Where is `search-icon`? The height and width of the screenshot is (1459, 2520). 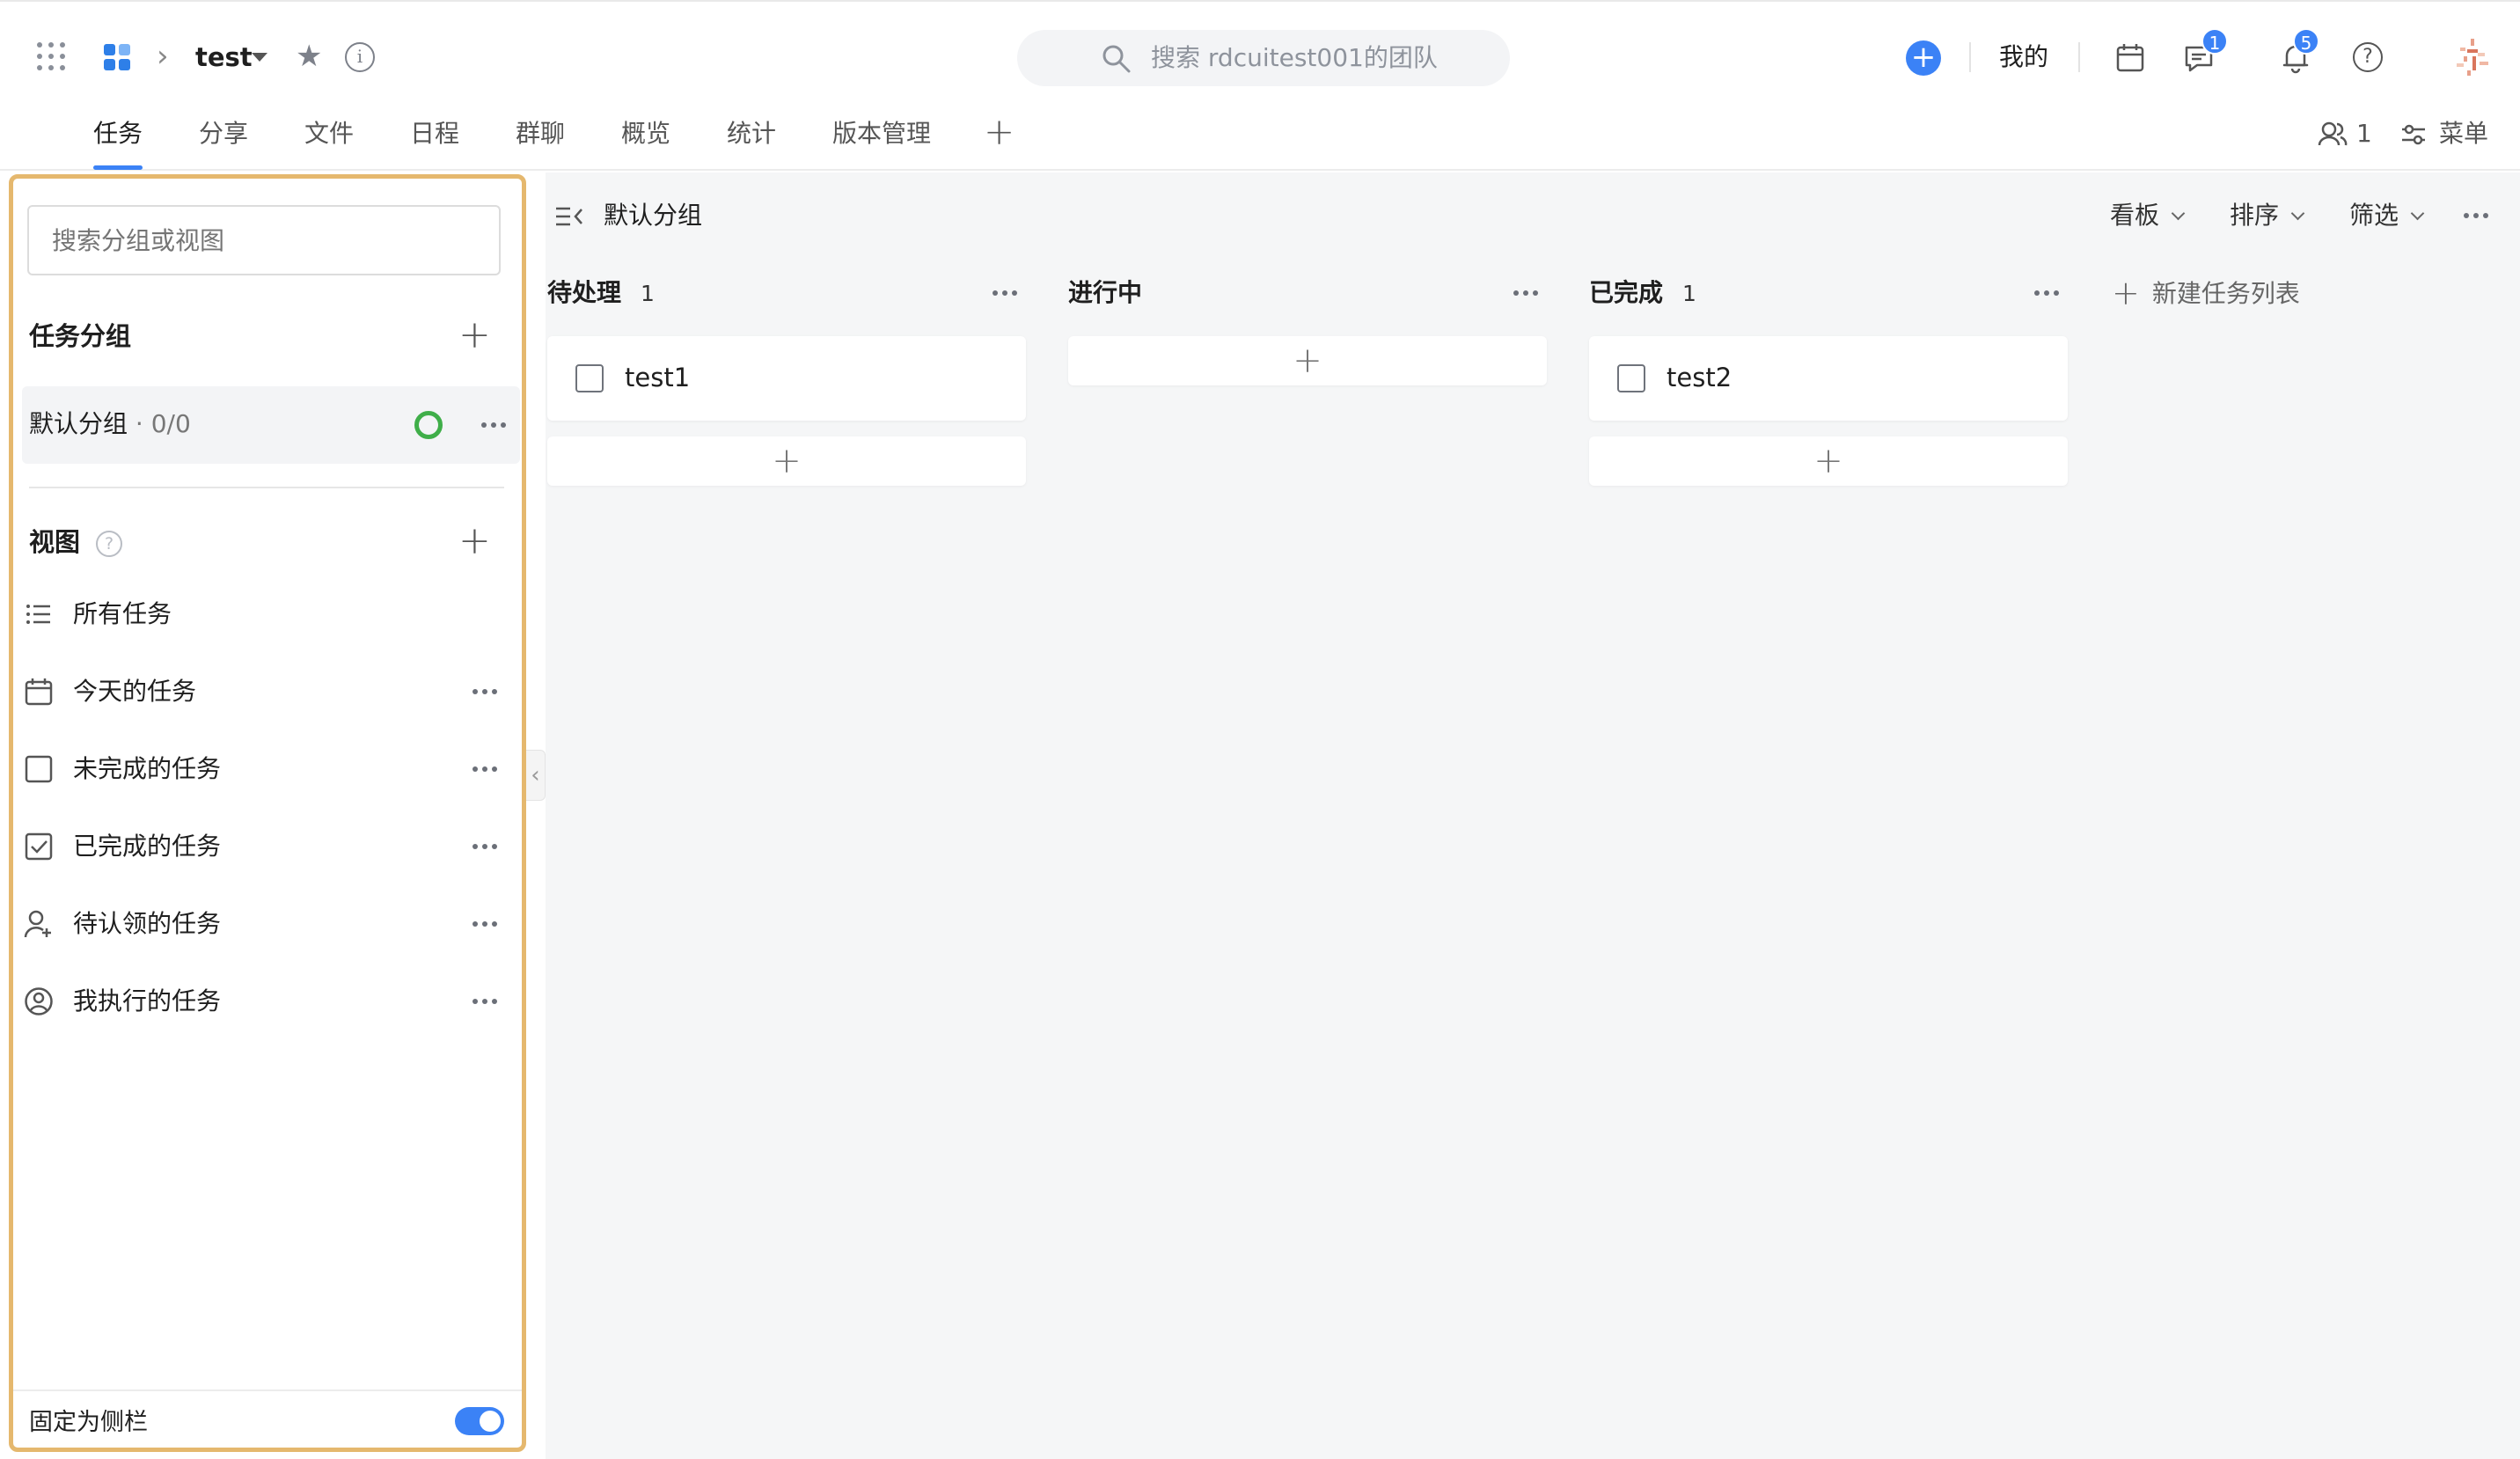
search-icon is located at coordinates (1116, 59).